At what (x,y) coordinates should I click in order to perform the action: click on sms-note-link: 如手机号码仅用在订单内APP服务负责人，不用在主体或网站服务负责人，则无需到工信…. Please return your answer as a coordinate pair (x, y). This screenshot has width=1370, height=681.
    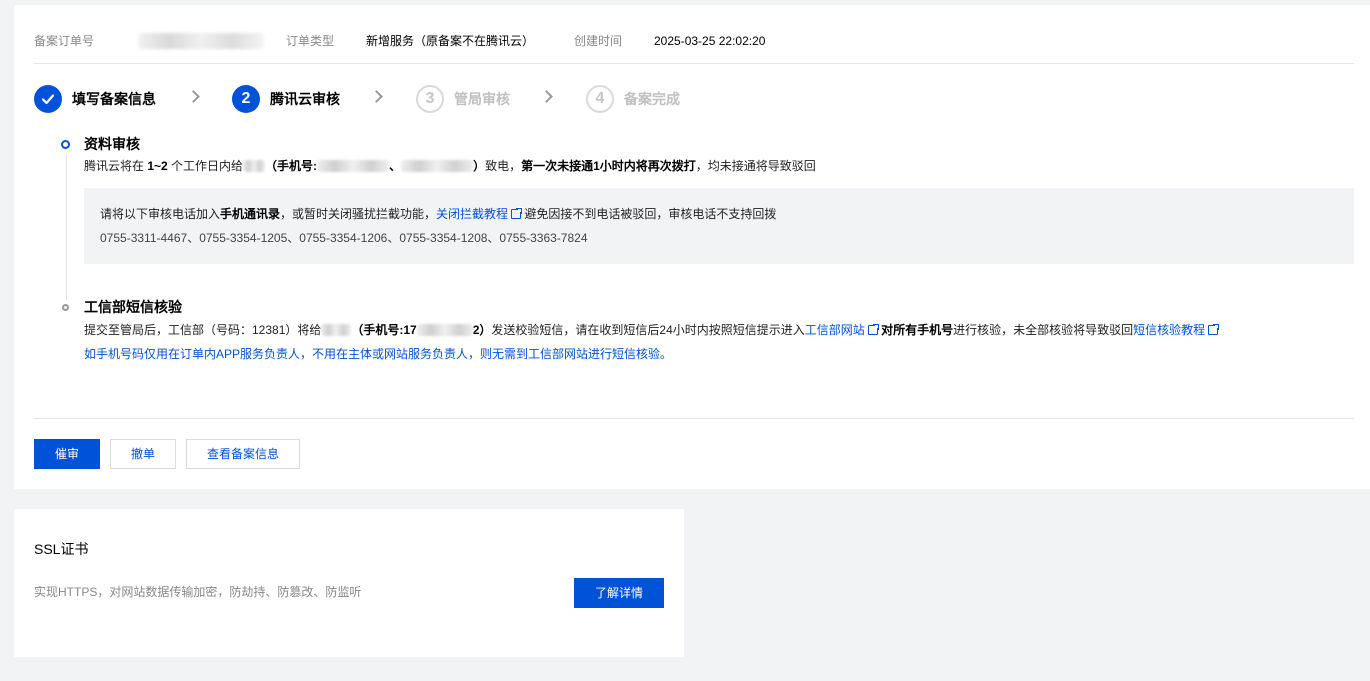
    Looking at the image, I should click on (378, 354).